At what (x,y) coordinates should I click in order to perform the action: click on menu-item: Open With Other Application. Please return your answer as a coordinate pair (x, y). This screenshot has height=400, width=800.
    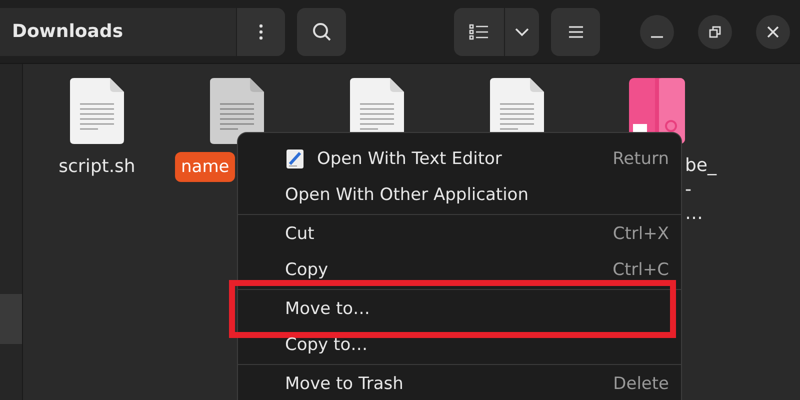
    Looking at the image, I should click on (459, 195).